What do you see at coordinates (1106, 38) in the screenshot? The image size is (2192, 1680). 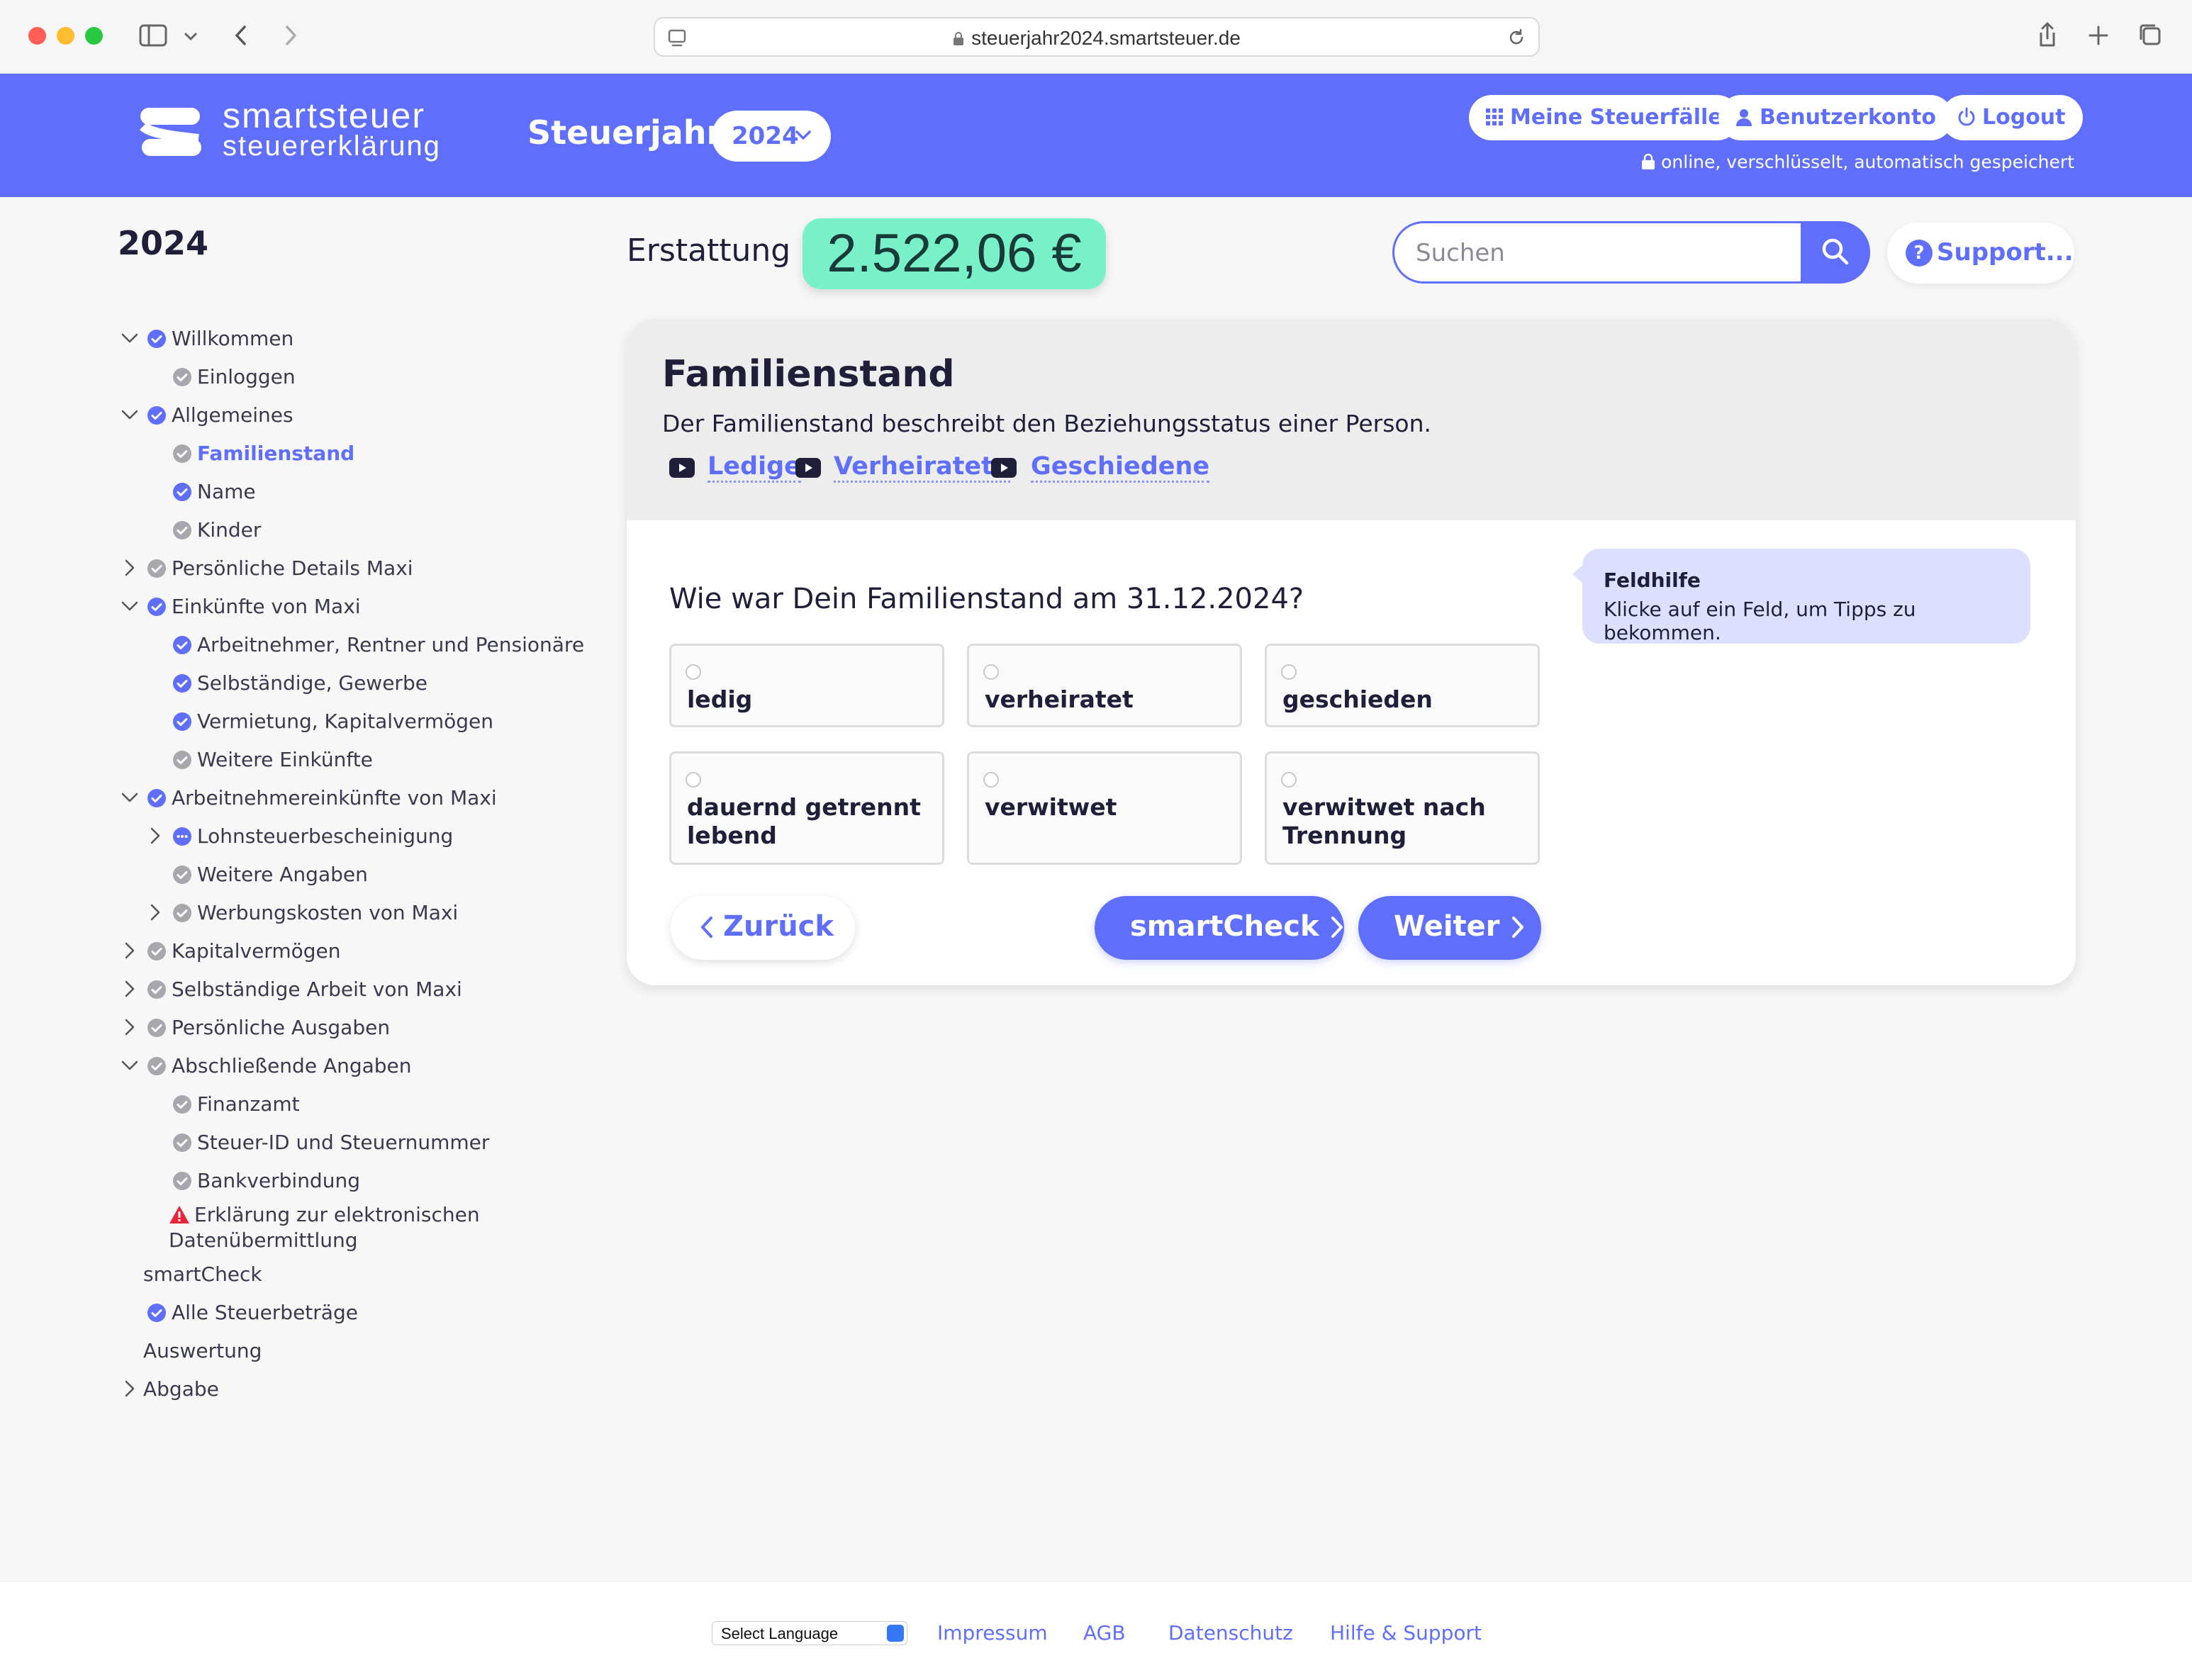 I see `url-label: steuerjahr2024.smartsteuer.de` at bounding box center [1106, 38].